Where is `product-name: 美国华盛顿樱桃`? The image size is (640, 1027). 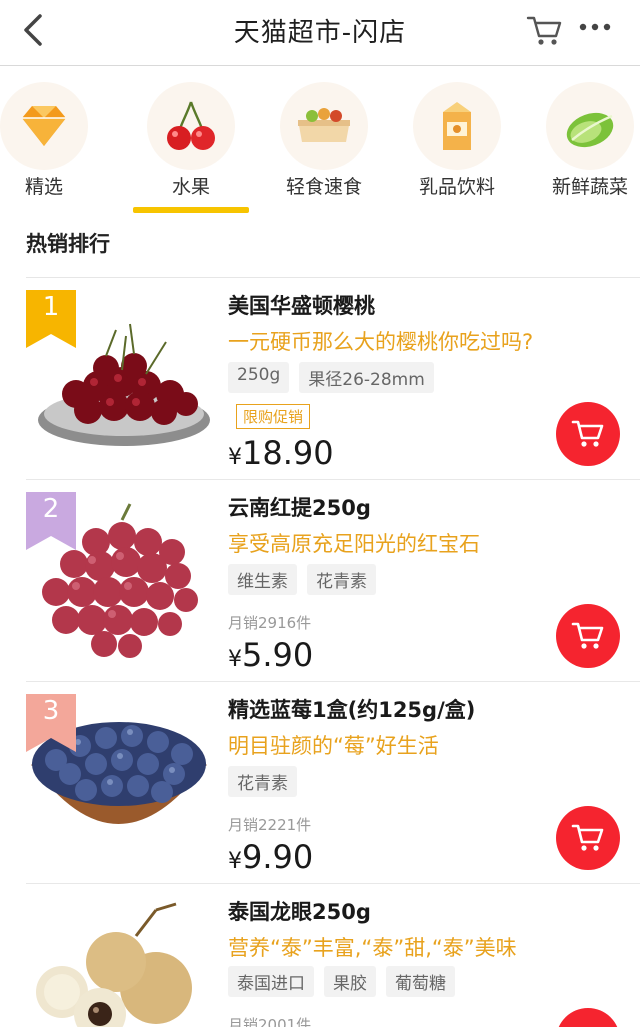
product-name: 美国华盛顿樱桃 is located at coordinates (301, 306).